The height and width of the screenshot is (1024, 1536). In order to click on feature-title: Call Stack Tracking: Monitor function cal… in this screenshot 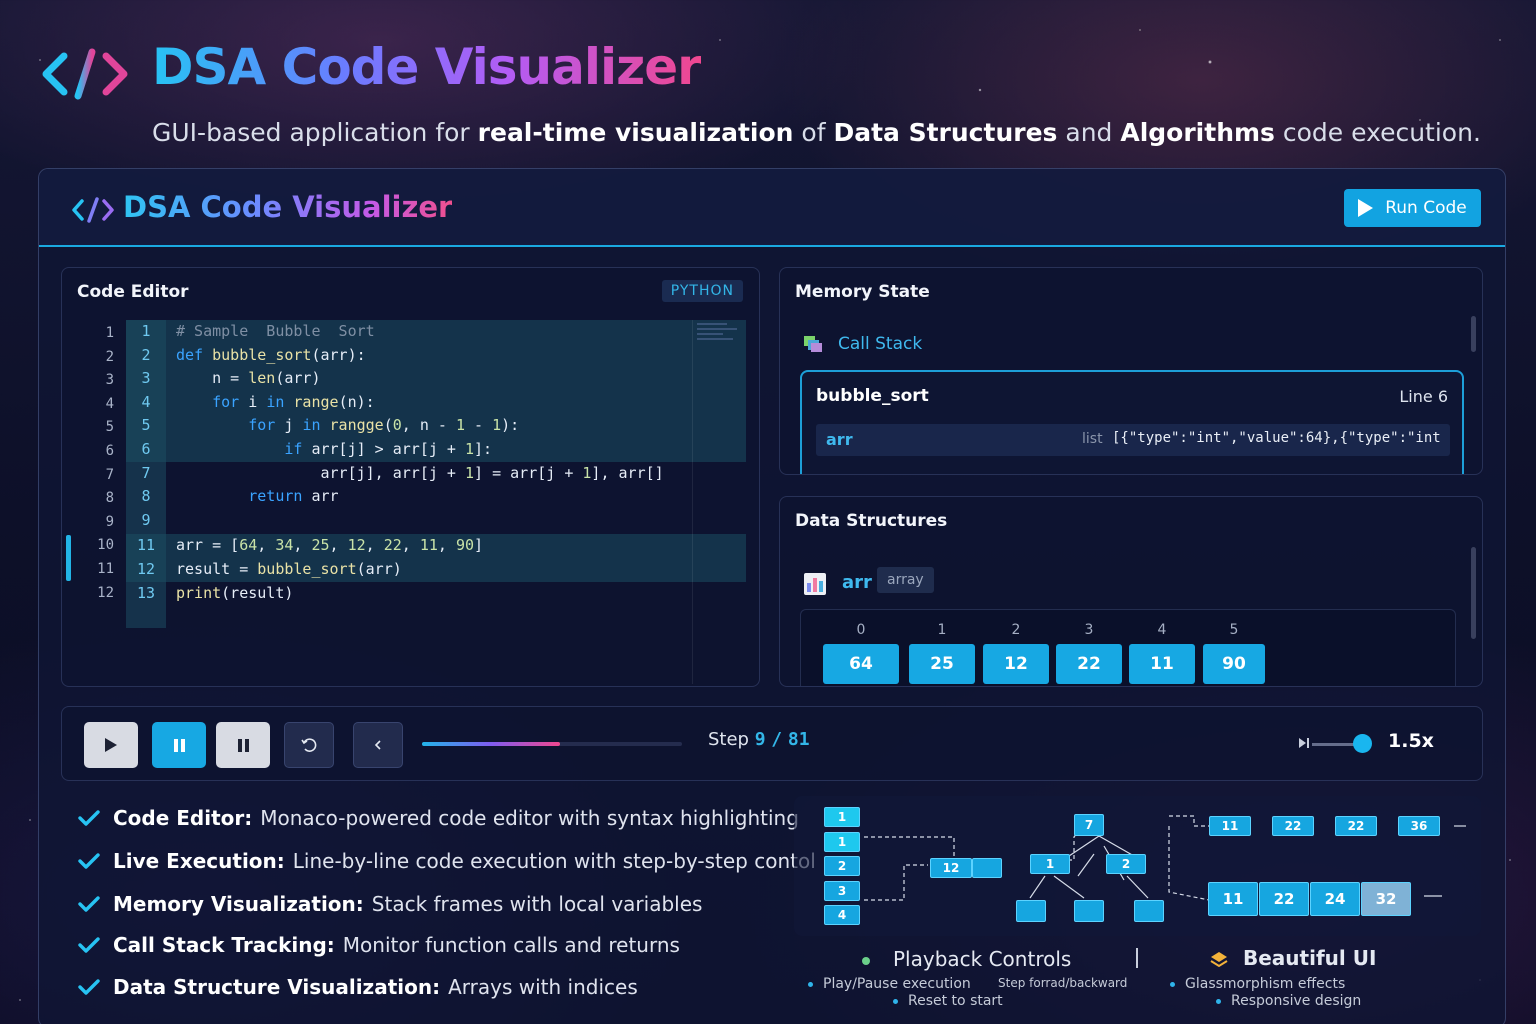, I will do `click(396, 945)`.